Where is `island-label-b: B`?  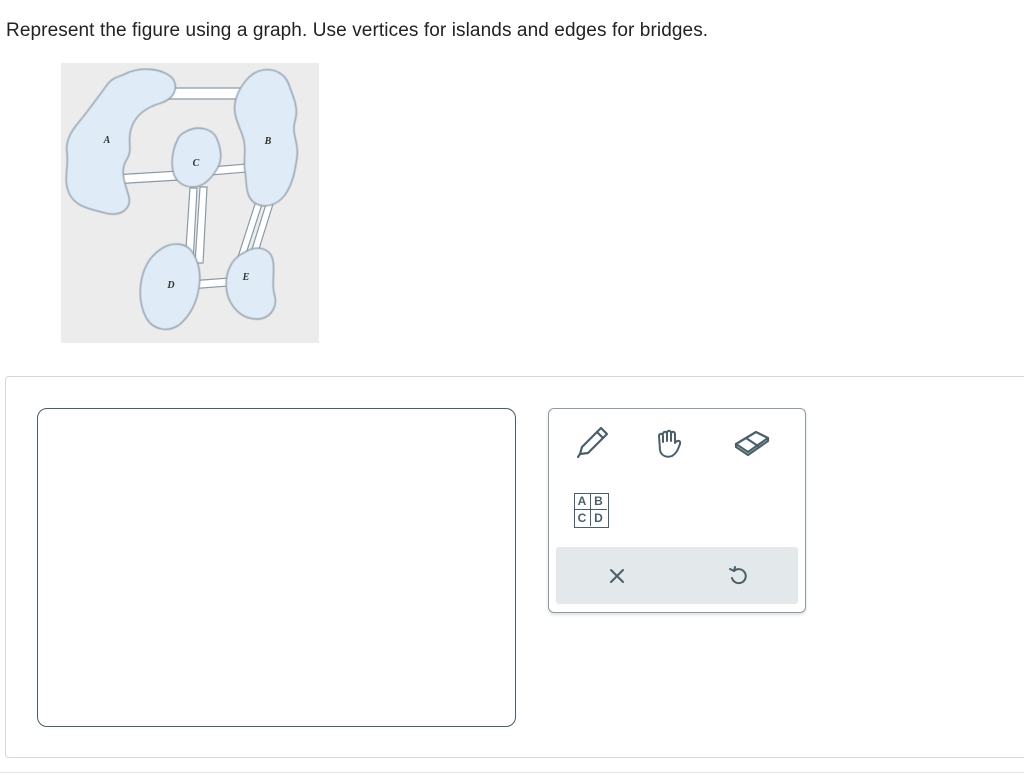 island-label-b: B is located at coordinates (268, 141).